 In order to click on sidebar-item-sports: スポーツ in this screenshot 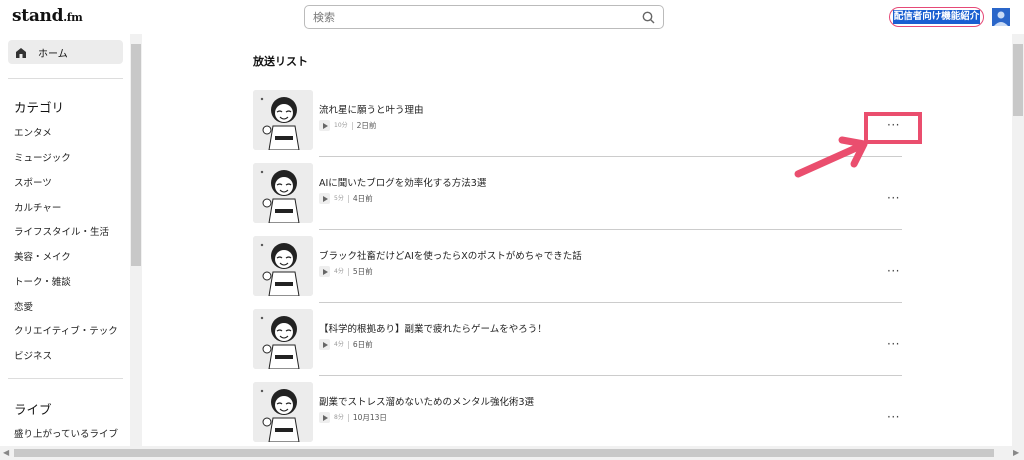, I will do `click(33, 182)`.